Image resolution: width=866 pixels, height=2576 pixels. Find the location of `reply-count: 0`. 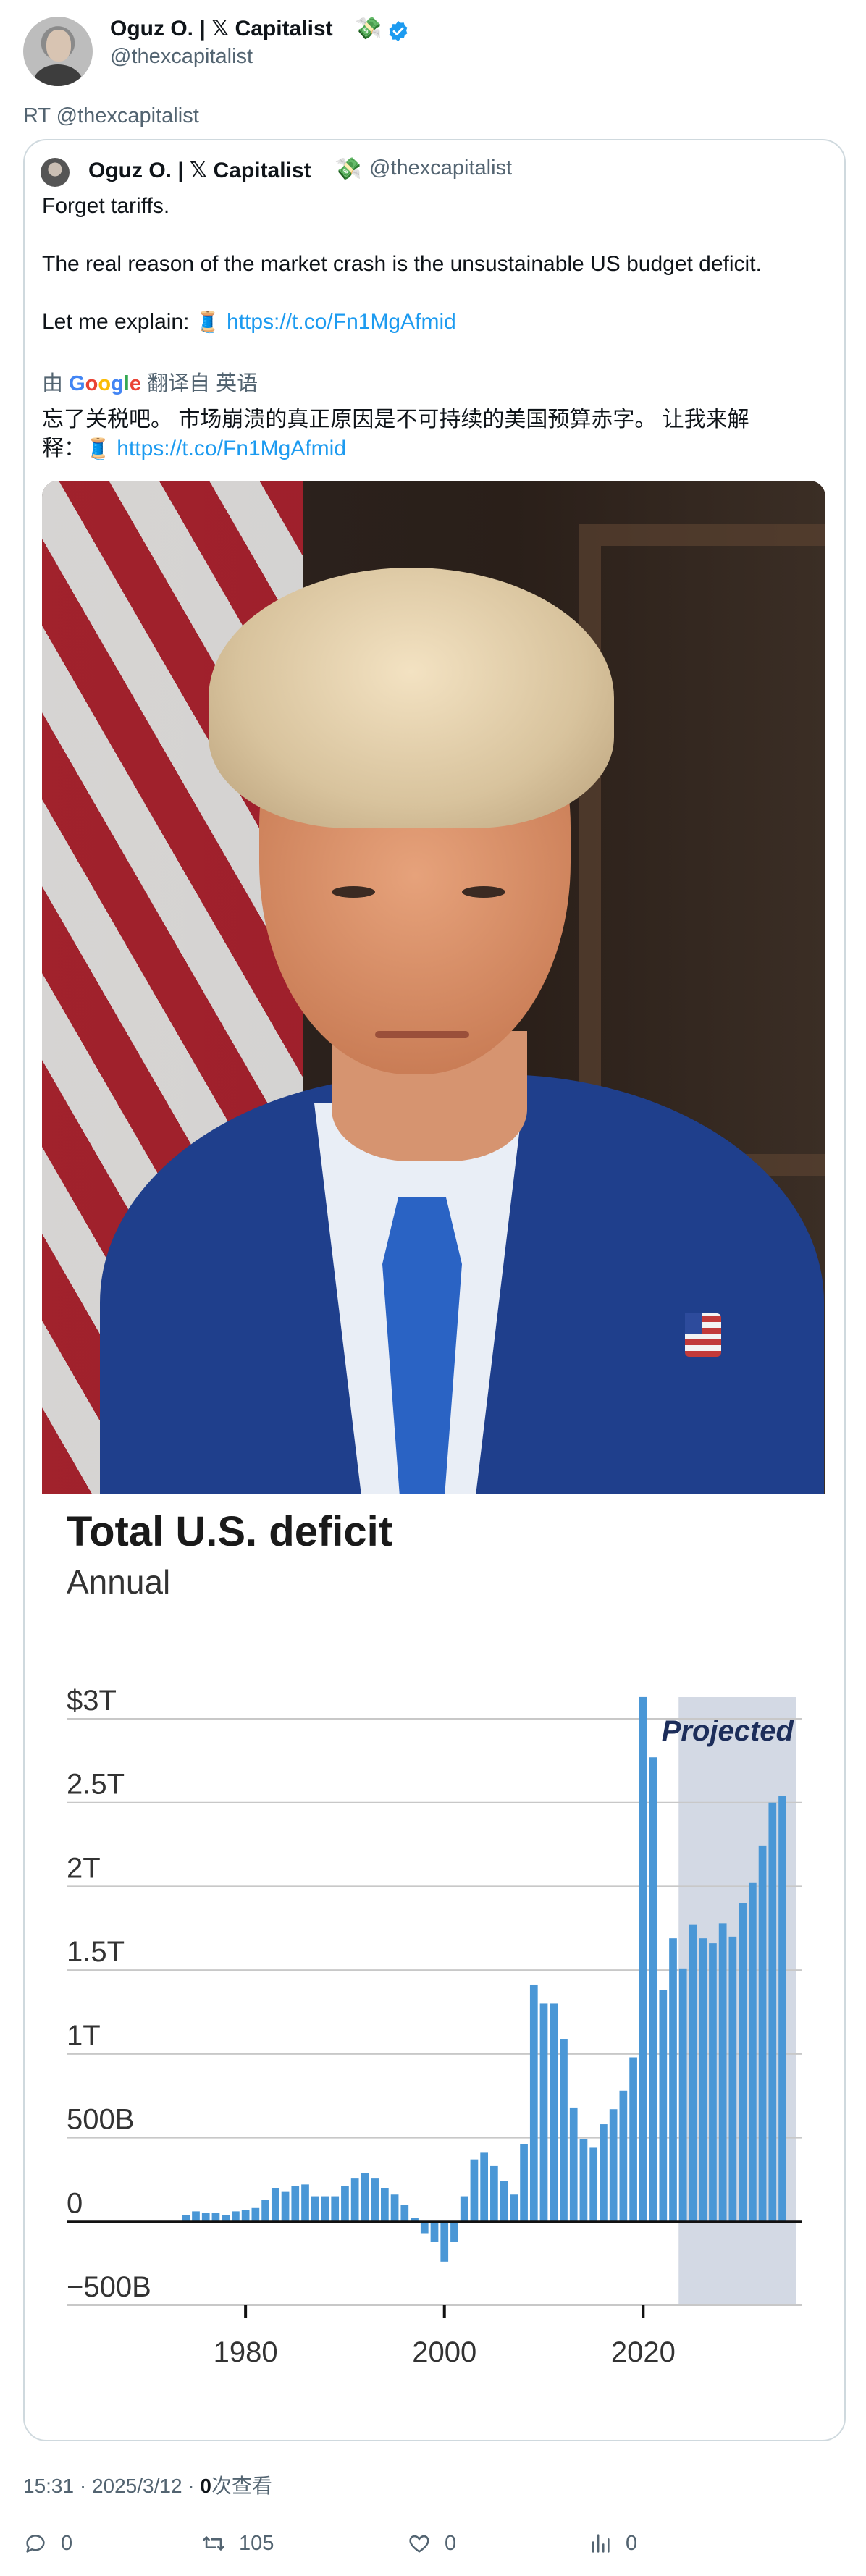

reply-count: 0 is located at coordinates (67, 2543).